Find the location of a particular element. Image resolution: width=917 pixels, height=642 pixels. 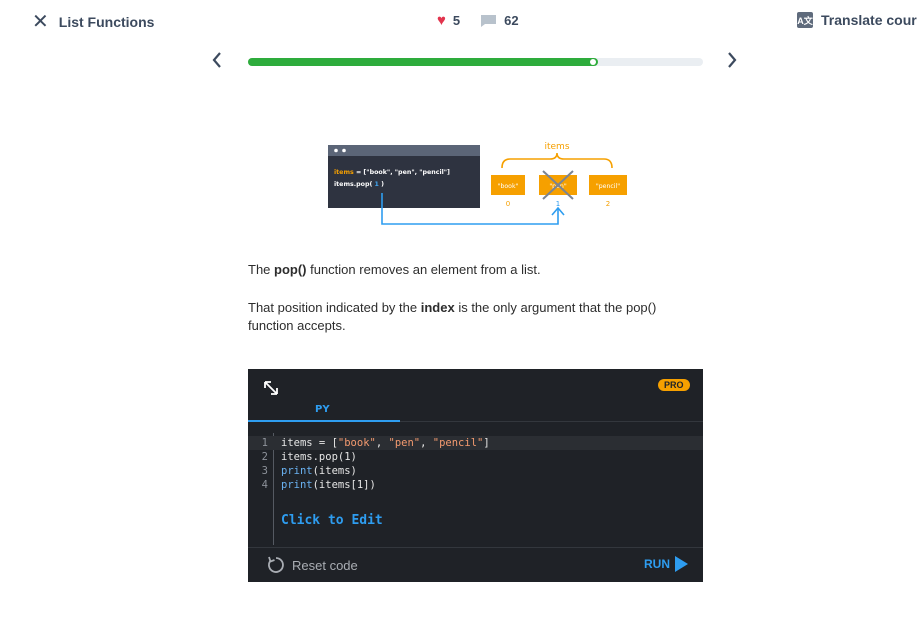

comments-count: 62 is located at coordinates (511, 20).